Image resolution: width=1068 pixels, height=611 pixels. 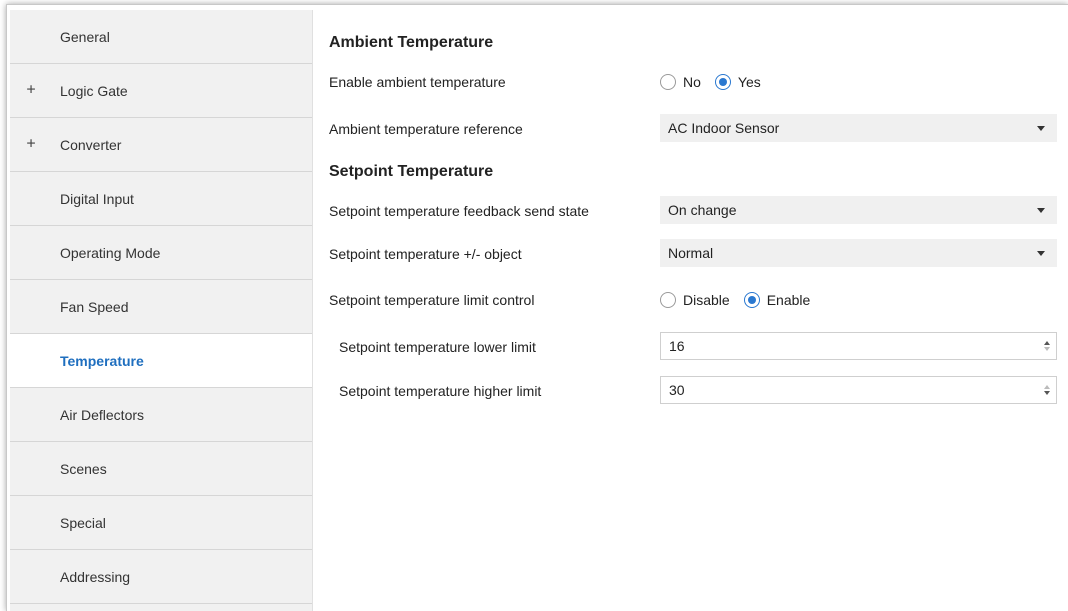 I want to click on enable-ambient-radio-group: No Yes, so click(x=858, y=82).